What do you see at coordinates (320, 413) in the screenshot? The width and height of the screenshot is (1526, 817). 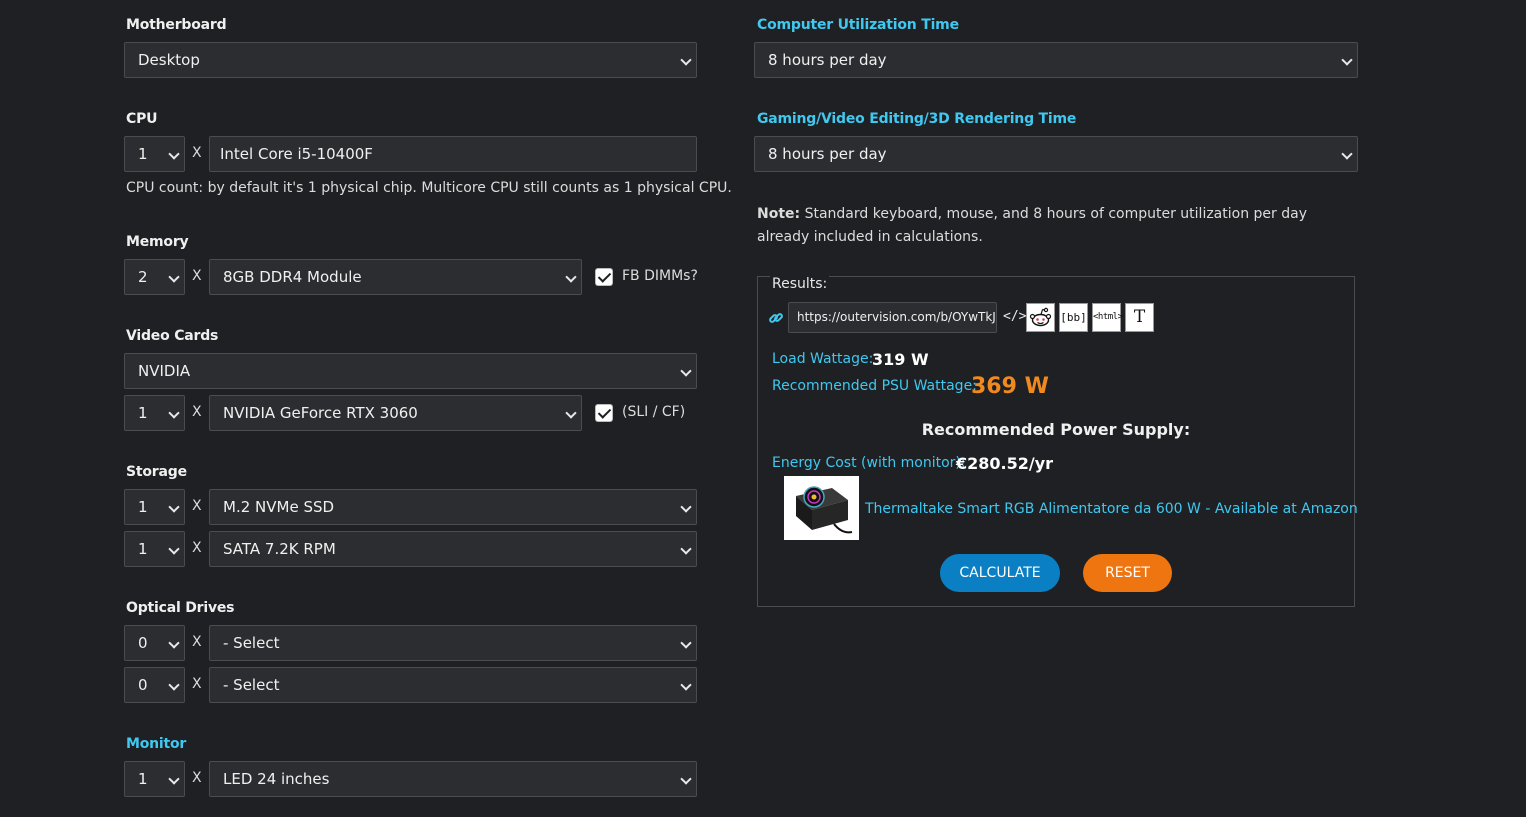 I see `video-model-value: NVIDIA GeForce RTX 3060` at bounding box center [320, 413].